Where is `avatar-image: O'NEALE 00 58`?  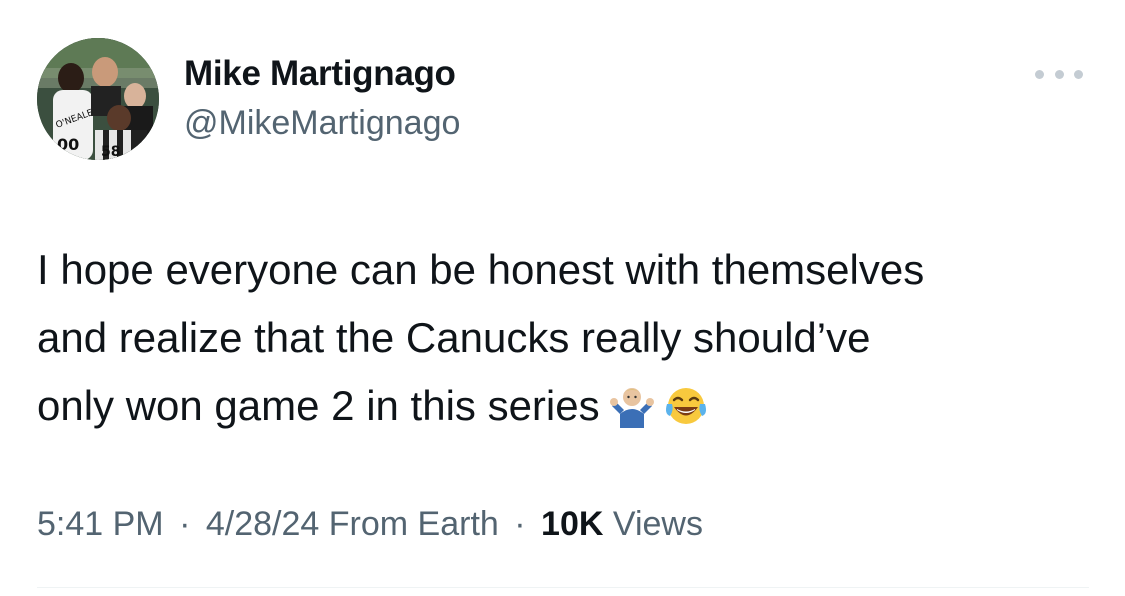 avatar-image: O'NEALE 00 58 is located at coordinates (98, 99).